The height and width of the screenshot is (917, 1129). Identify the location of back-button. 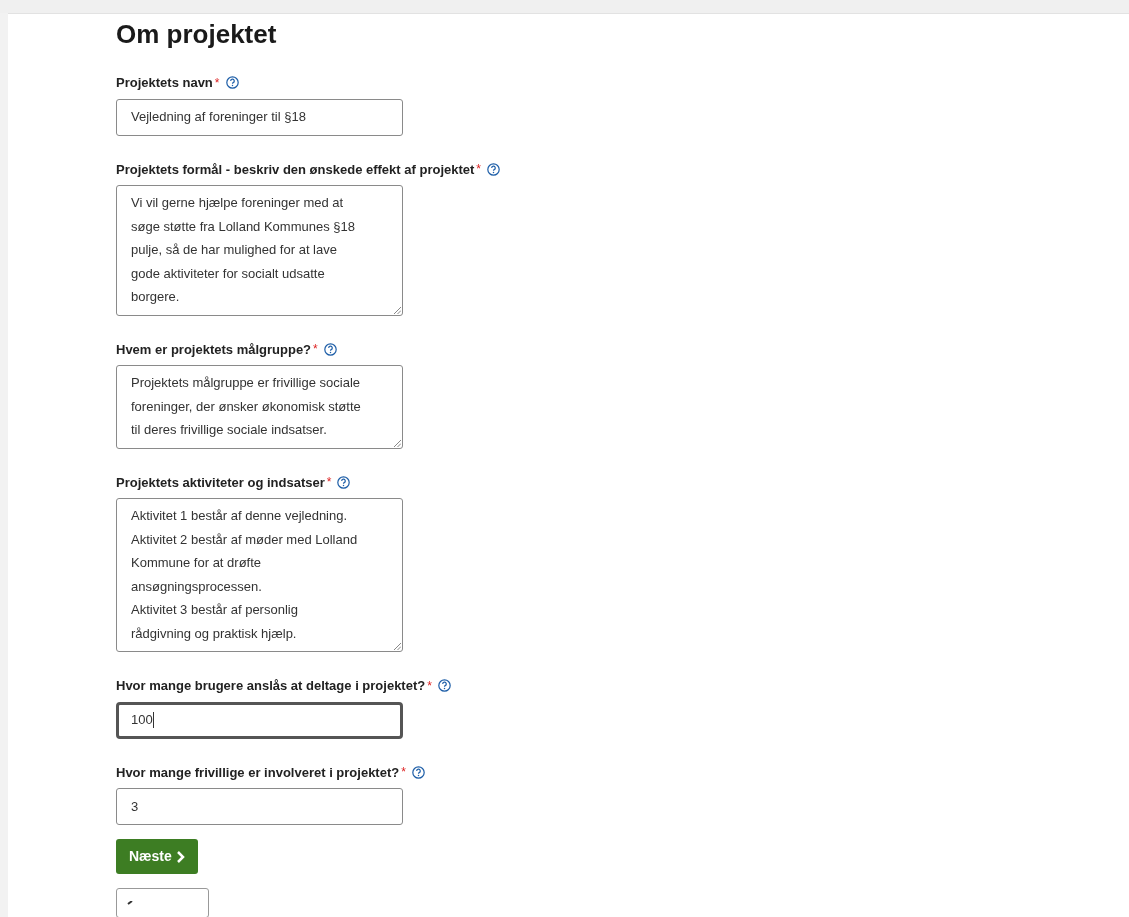
(162, 902).